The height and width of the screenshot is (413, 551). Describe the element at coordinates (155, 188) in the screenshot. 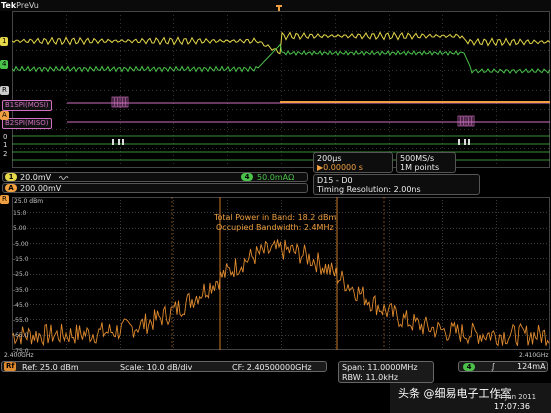

I see `chA-readout: A 200.00mV` at that location.